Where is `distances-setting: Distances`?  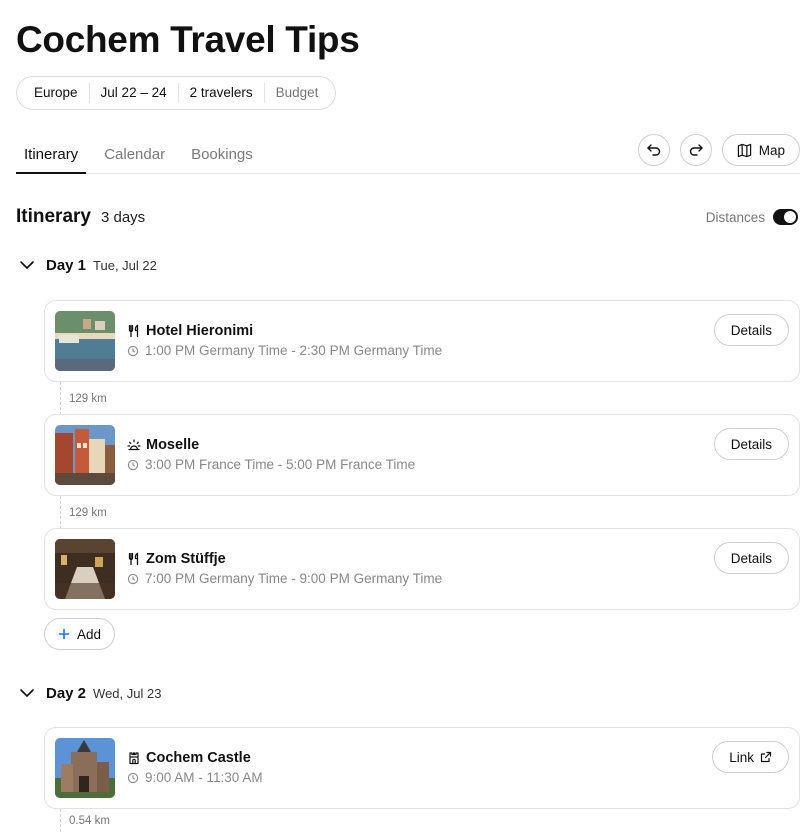
distances-setting: Distances is located at coordinates (752, 217).